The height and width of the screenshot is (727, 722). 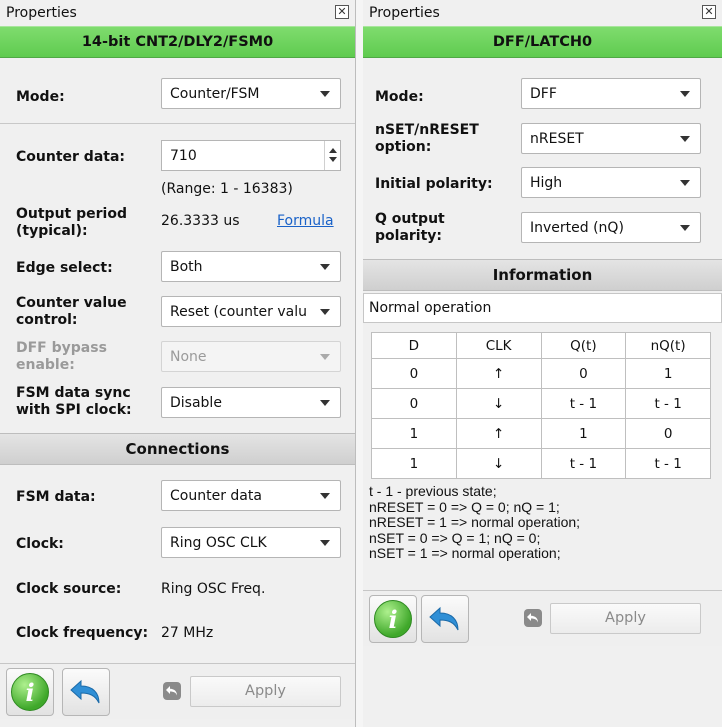 I want to click on counter-range-text: (Range: 1 - 16383), so click(x=227, y=189).